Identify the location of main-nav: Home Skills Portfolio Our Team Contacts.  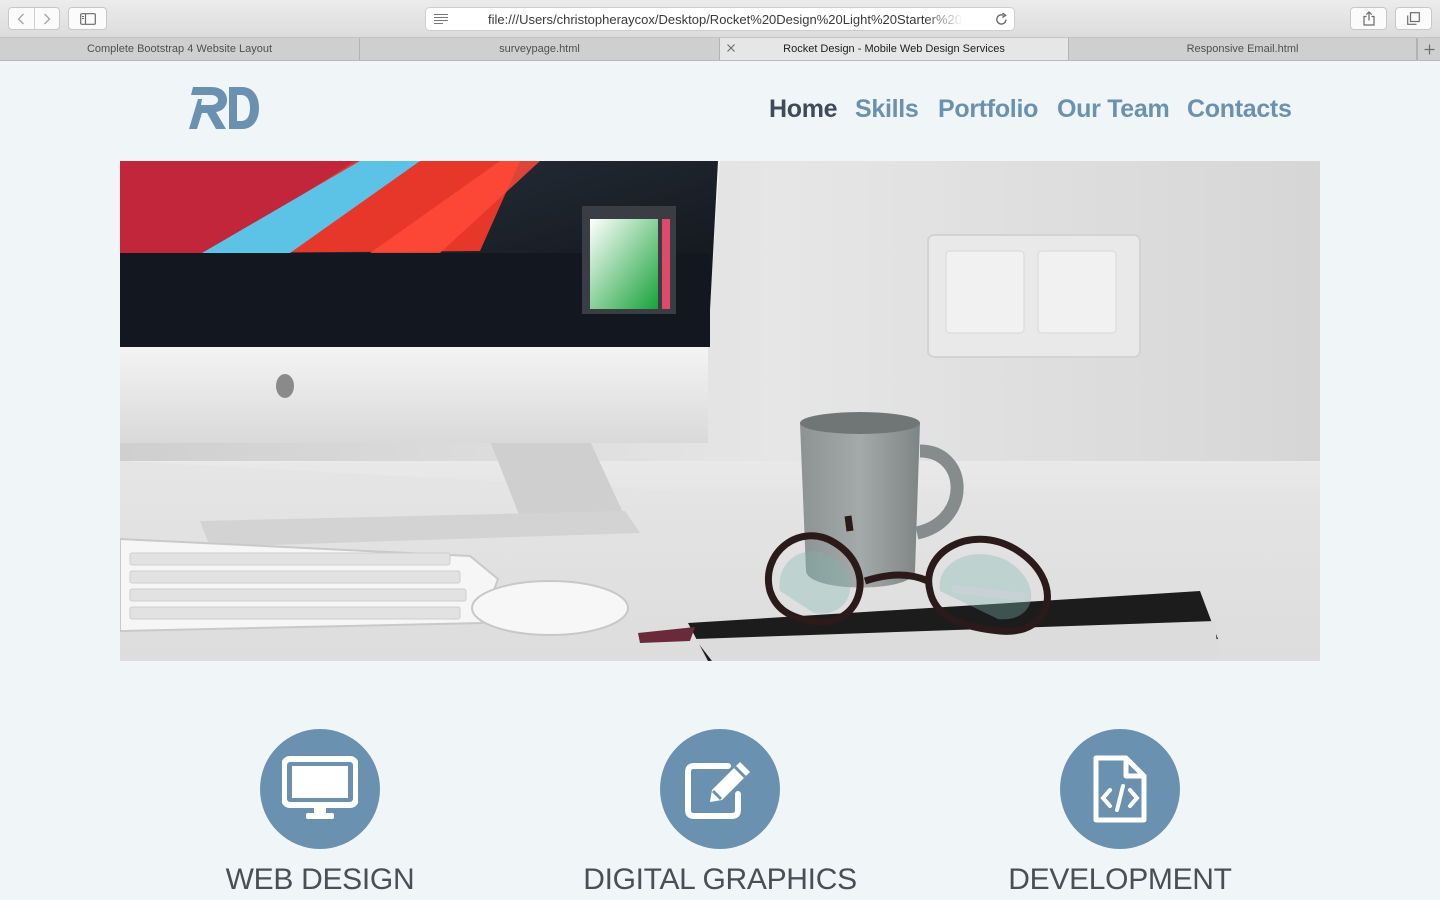
(1030, 109).